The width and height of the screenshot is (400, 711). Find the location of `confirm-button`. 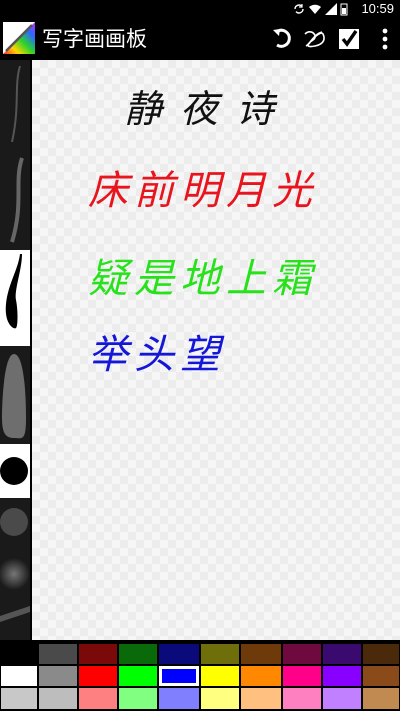

confirm-button is located at coordinates (349, 39).